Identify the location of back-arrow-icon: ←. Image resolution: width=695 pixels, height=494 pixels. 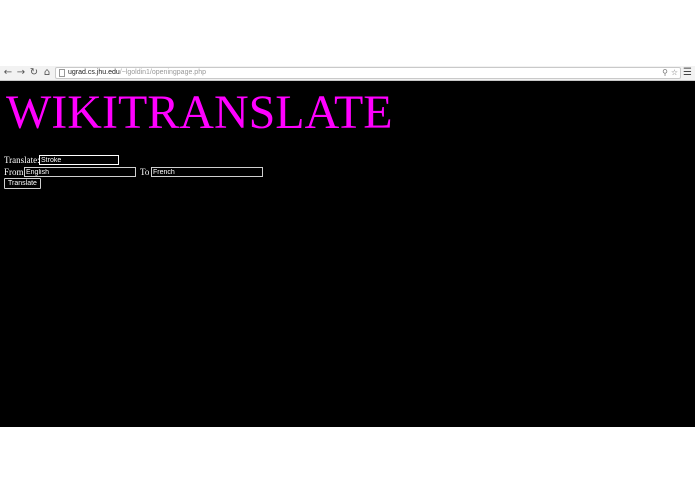
(8, 73).